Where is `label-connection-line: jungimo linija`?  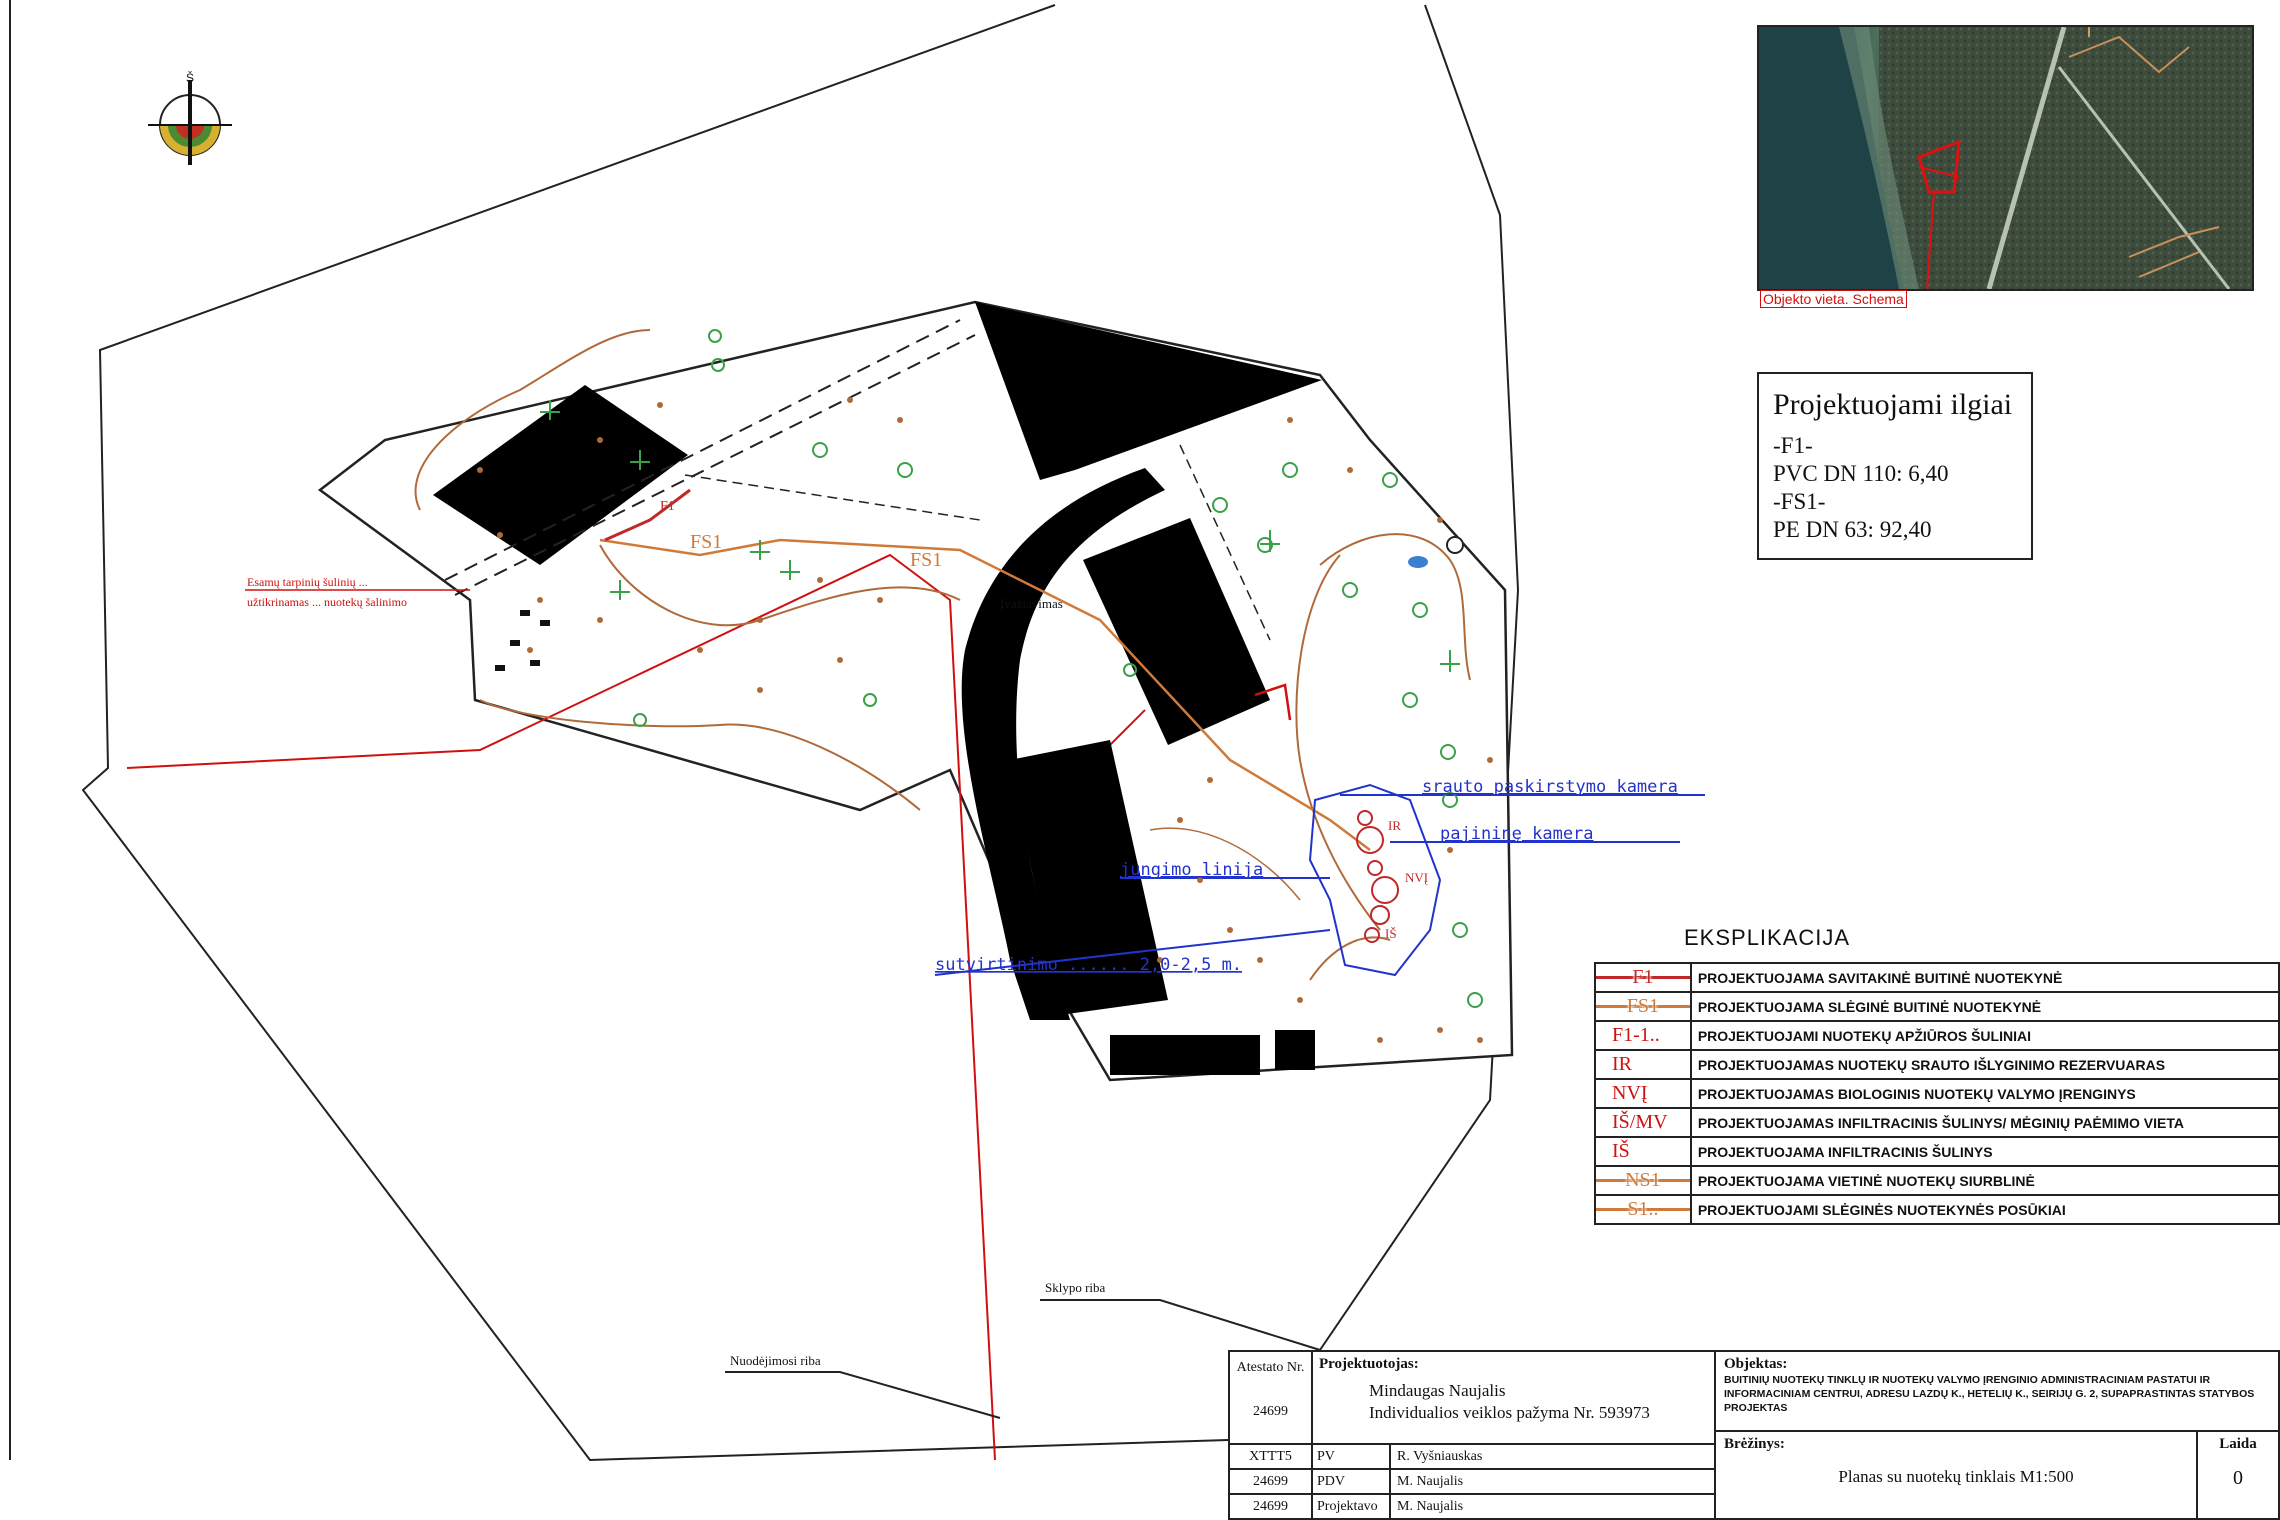
label-connection-line: jungimo linija is located at coordinates (1191, 870).